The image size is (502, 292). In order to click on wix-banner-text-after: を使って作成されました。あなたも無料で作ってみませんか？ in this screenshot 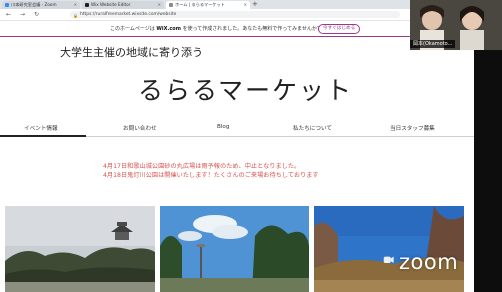, I will do `click(252, 29)`.